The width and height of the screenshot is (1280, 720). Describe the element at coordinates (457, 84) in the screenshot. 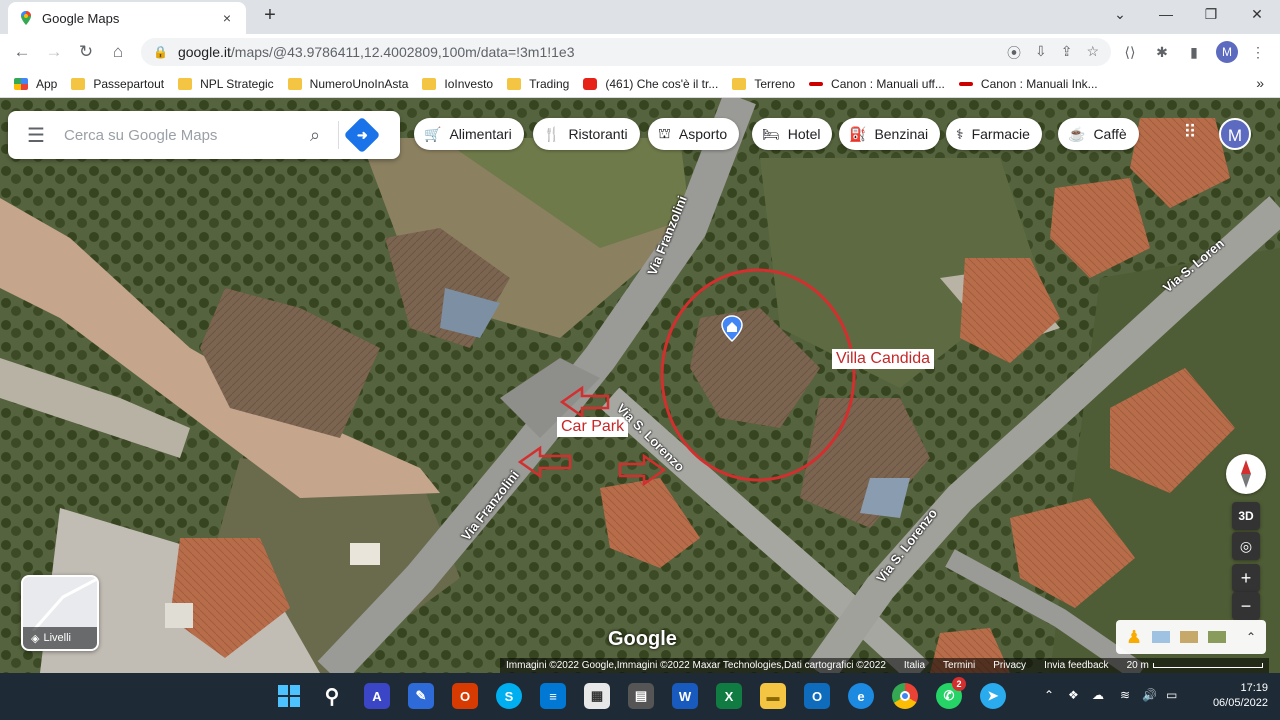

I see `bookmark-ioinvesto: IoInvesto` at that location.